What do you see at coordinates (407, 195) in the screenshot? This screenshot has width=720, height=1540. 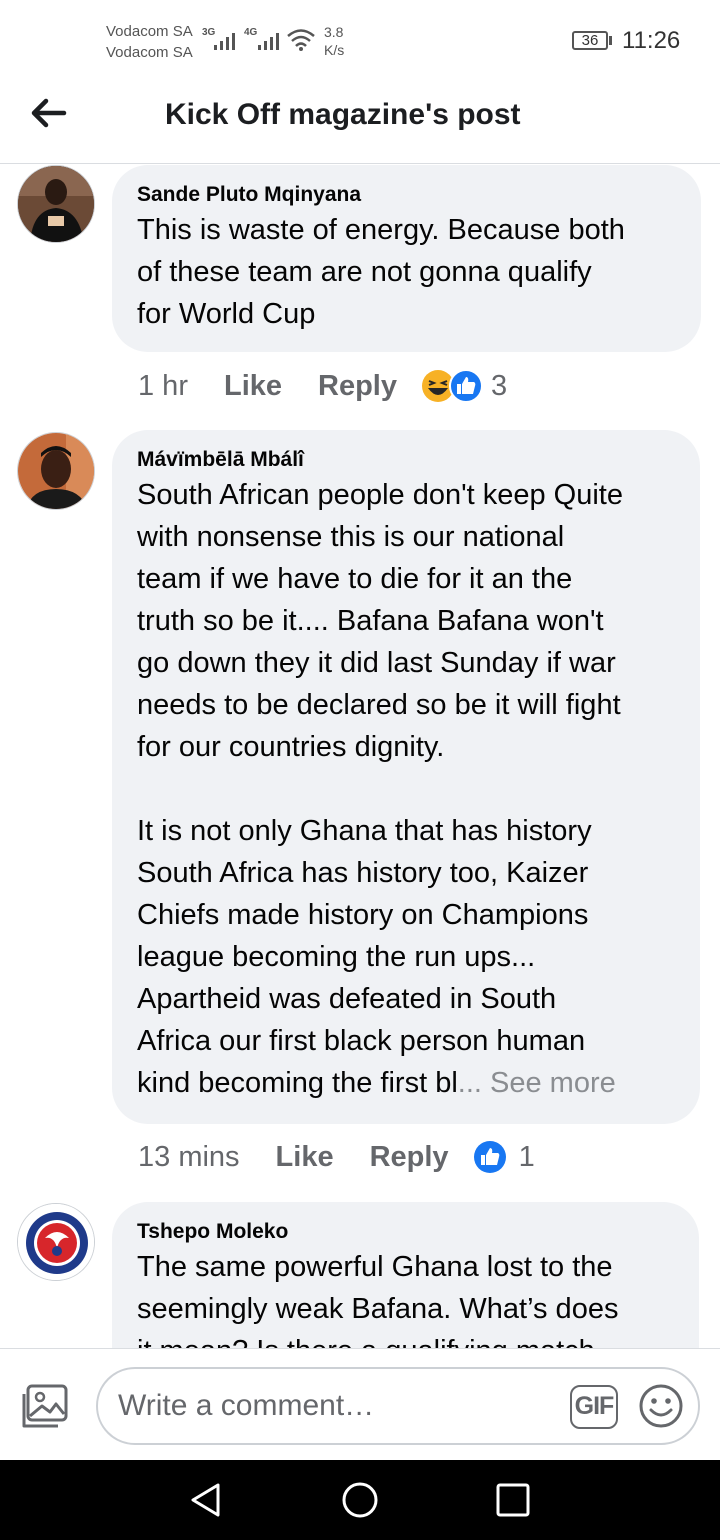 I see `comment-author: Sande Pluto Mqinyana` at bounding box center [407, 195].